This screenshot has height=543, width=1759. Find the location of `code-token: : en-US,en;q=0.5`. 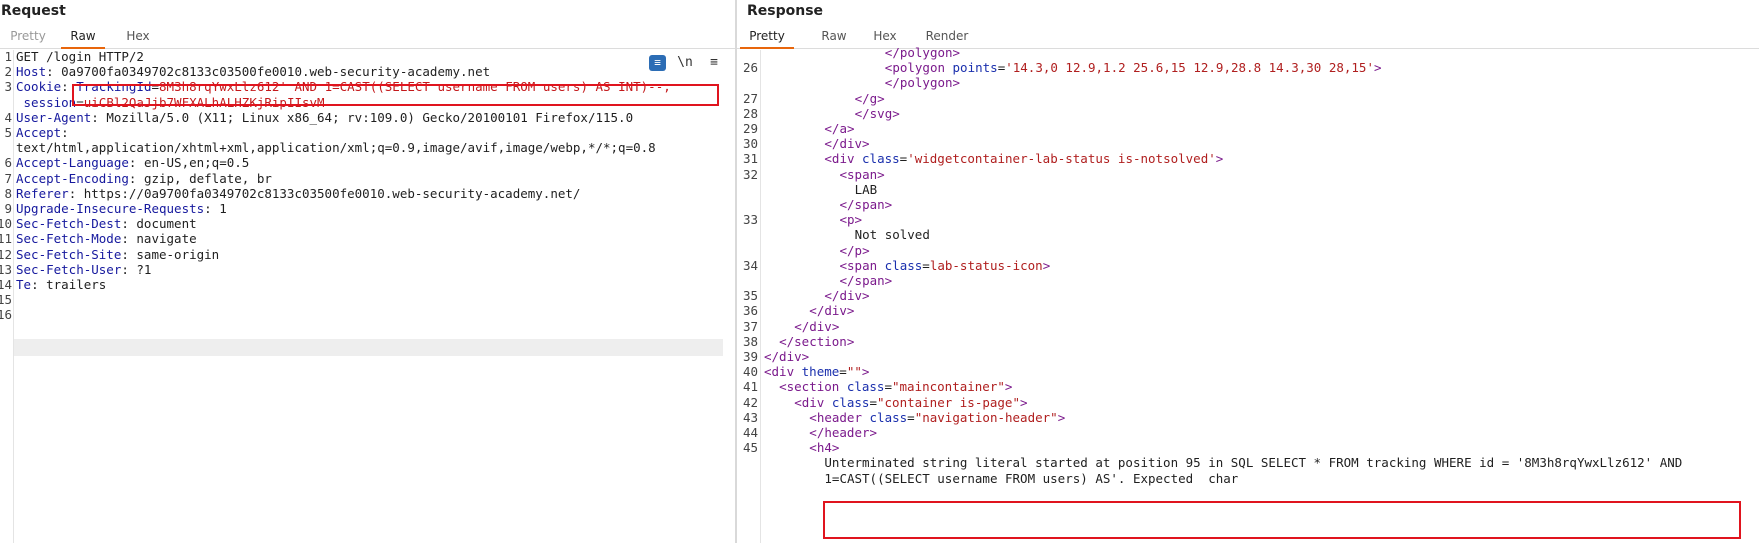

code-token: : en-US,en;q=0.5 is located at coordinates (189, 163).